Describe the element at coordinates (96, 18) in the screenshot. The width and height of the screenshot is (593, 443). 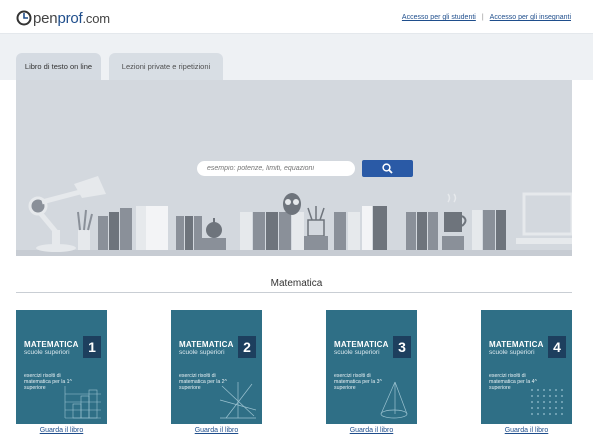
I see `logo-text-dotcom: .com` at that location.